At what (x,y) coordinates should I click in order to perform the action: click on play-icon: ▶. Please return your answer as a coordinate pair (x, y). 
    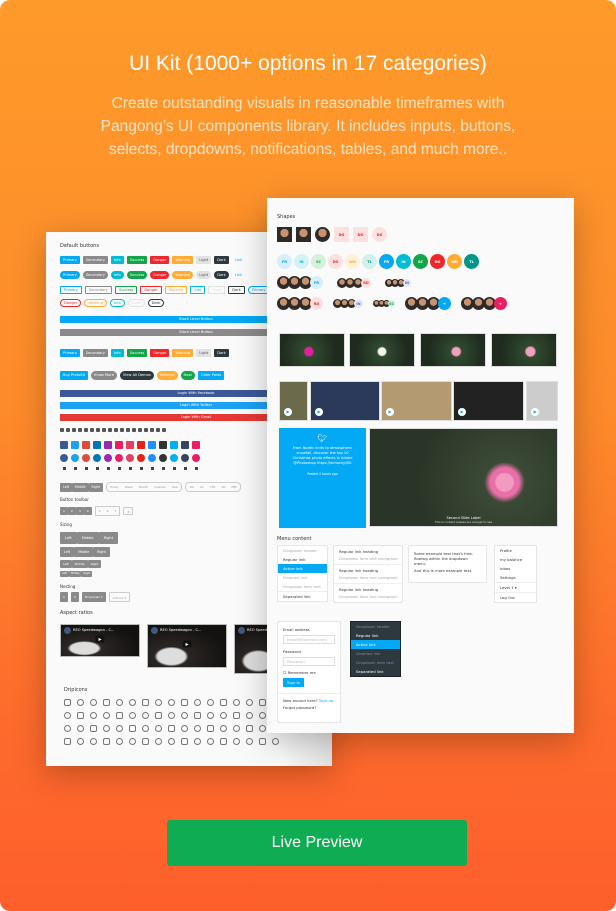
    Looking at the image, I should click on (100, 639).